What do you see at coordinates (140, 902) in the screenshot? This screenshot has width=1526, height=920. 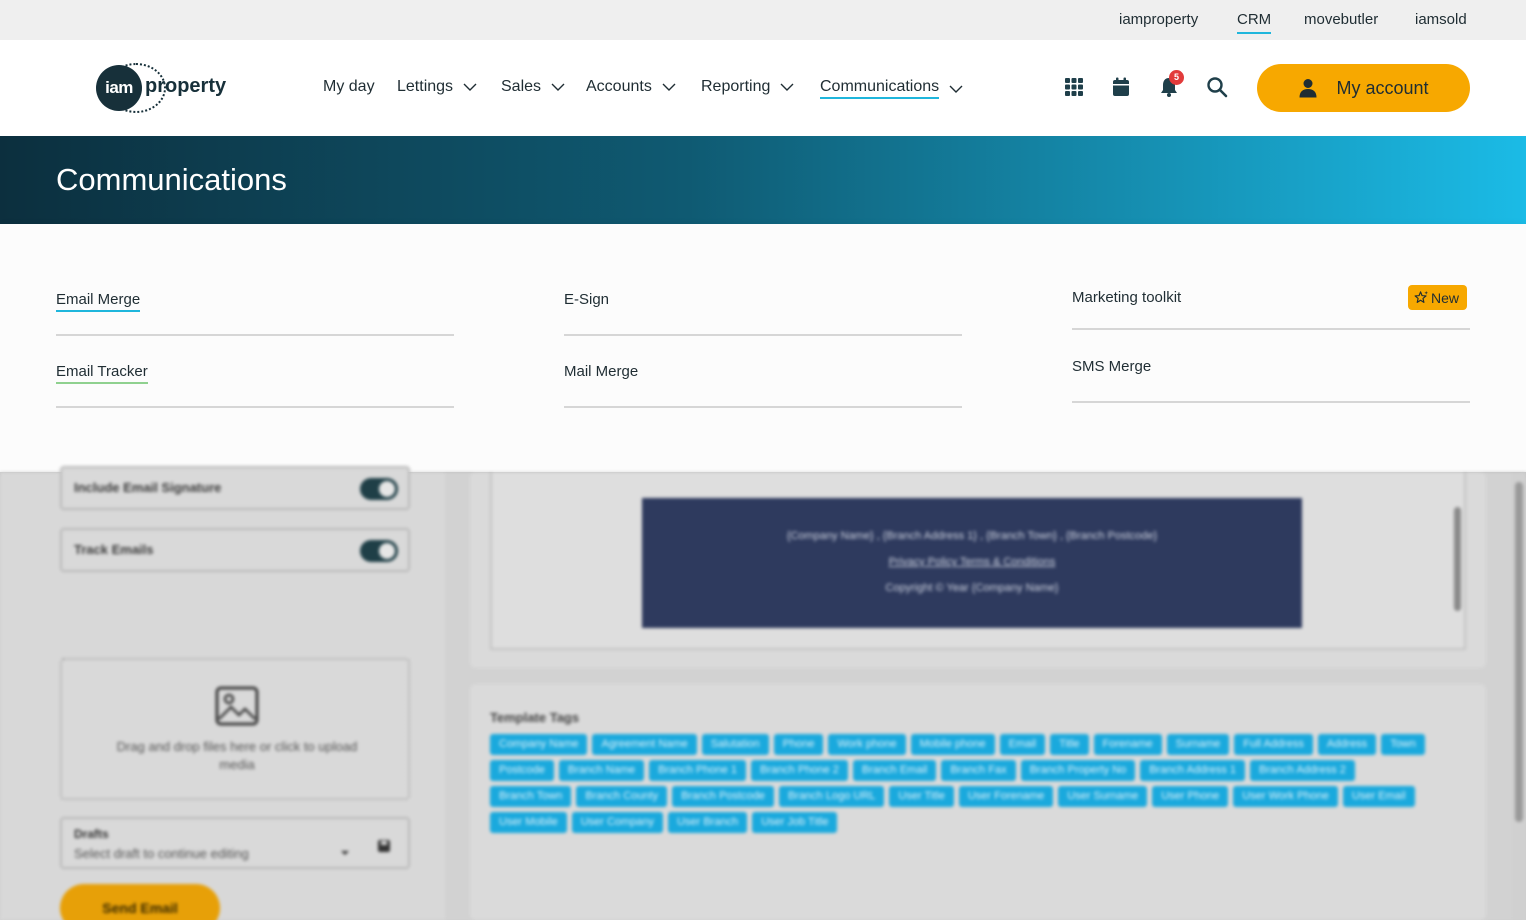 I see `send-email-button: Send Email` at bounding box center [140, 902].